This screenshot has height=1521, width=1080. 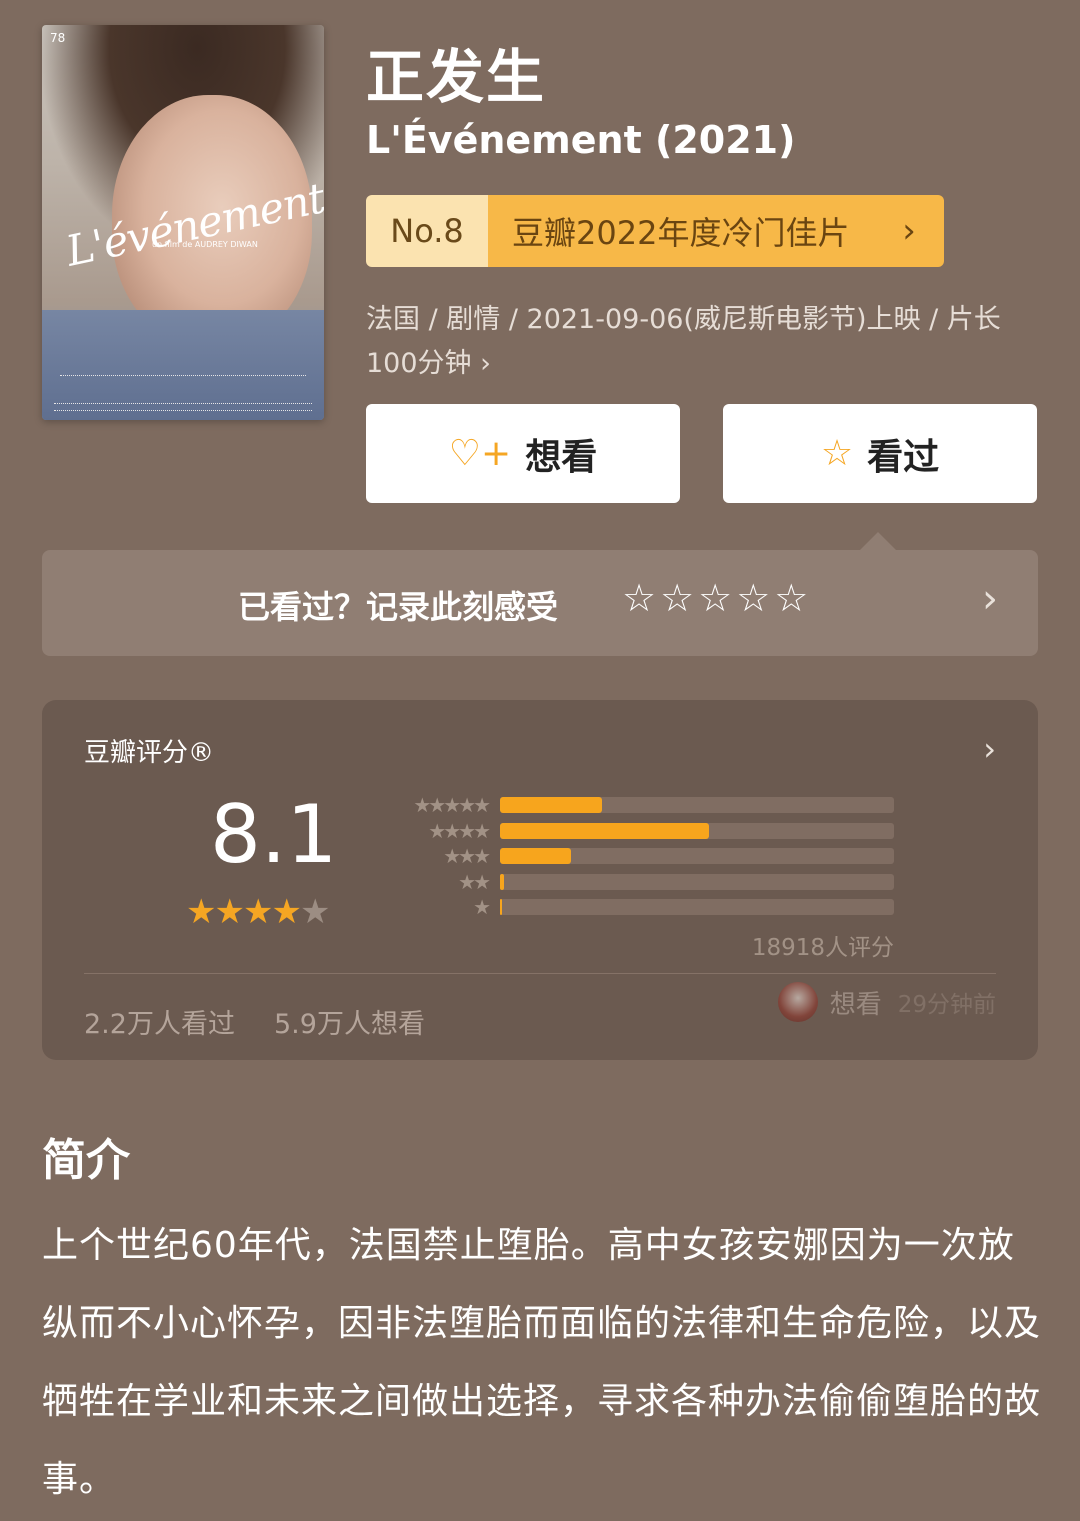 I want to click on poster-director: un film de AUDREY DIWAN, so click(x=205, y=244).